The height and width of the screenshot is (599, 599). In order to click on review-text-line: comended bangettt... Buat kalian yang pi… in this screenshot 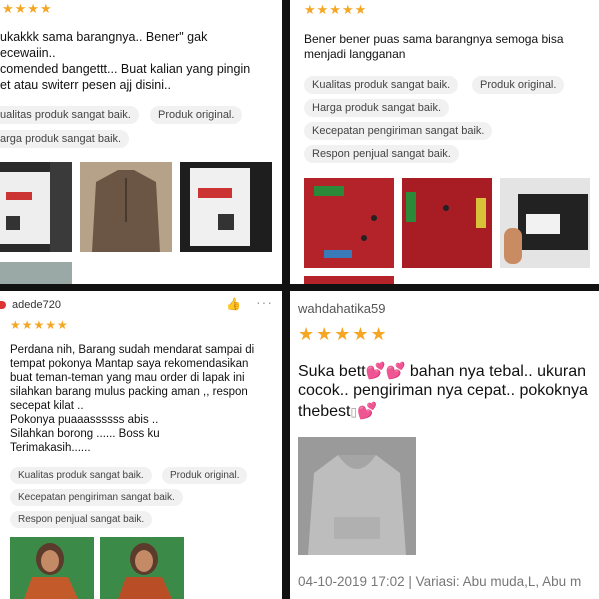, I will do `click(125, 69)`.